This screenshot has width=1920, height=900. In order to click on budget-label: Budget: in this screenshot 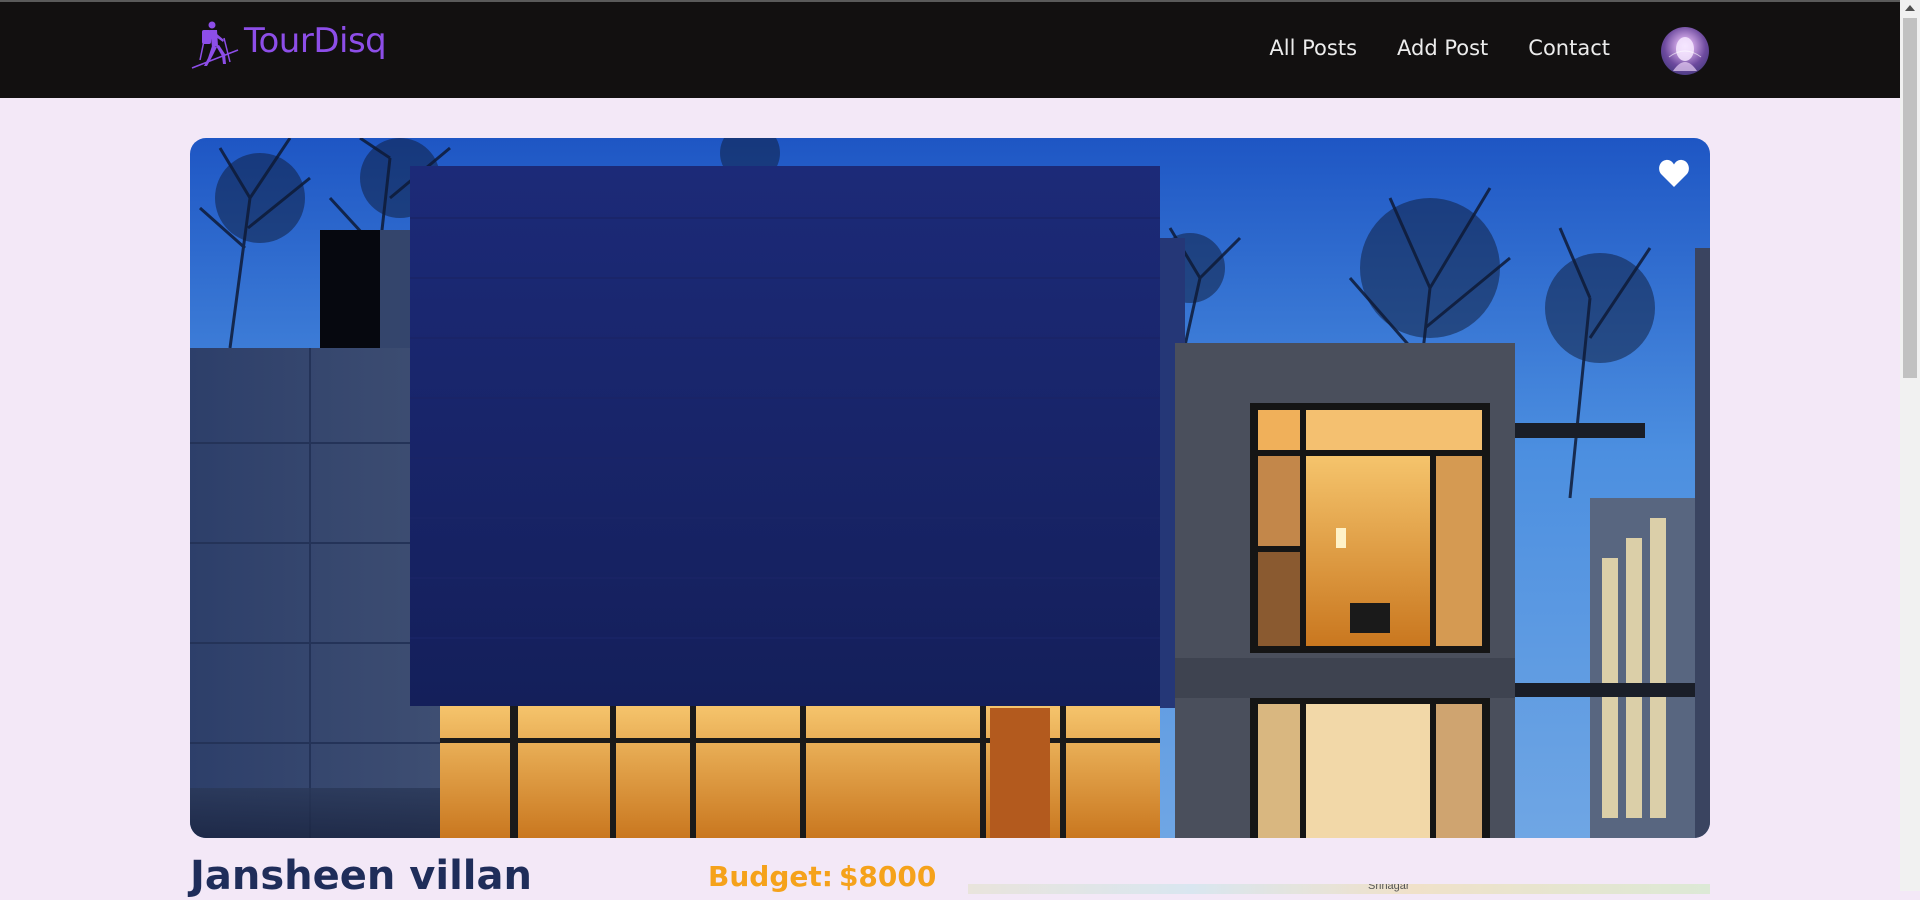, I will do `click(770, 876)`.